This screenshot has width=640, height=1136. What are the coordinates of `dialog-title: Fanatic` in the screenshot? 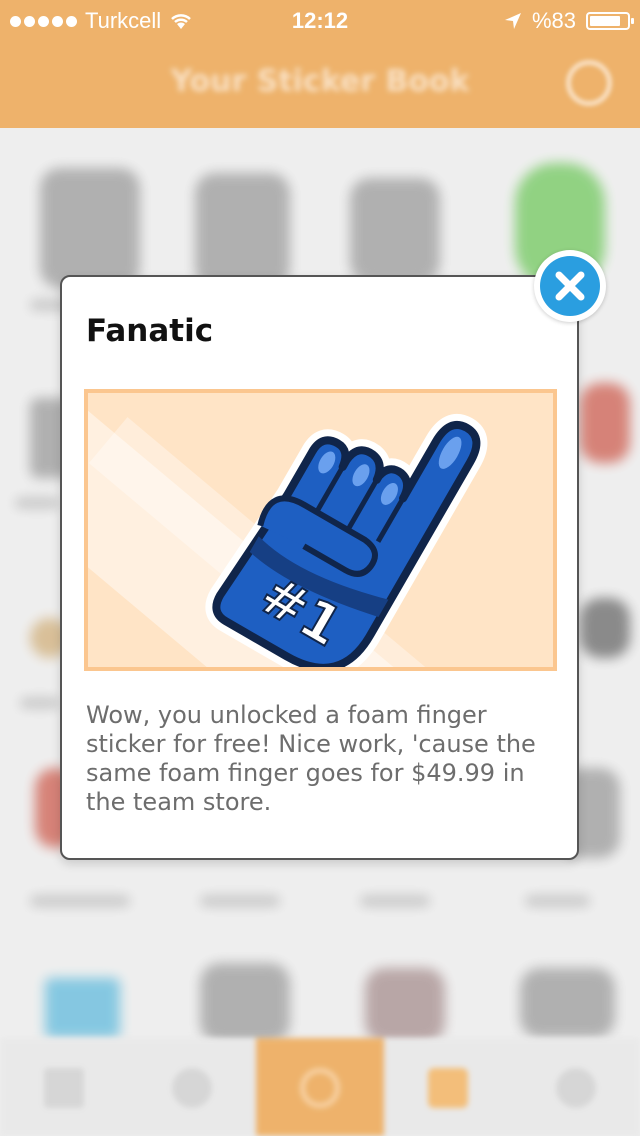 It's located at (150, 331).